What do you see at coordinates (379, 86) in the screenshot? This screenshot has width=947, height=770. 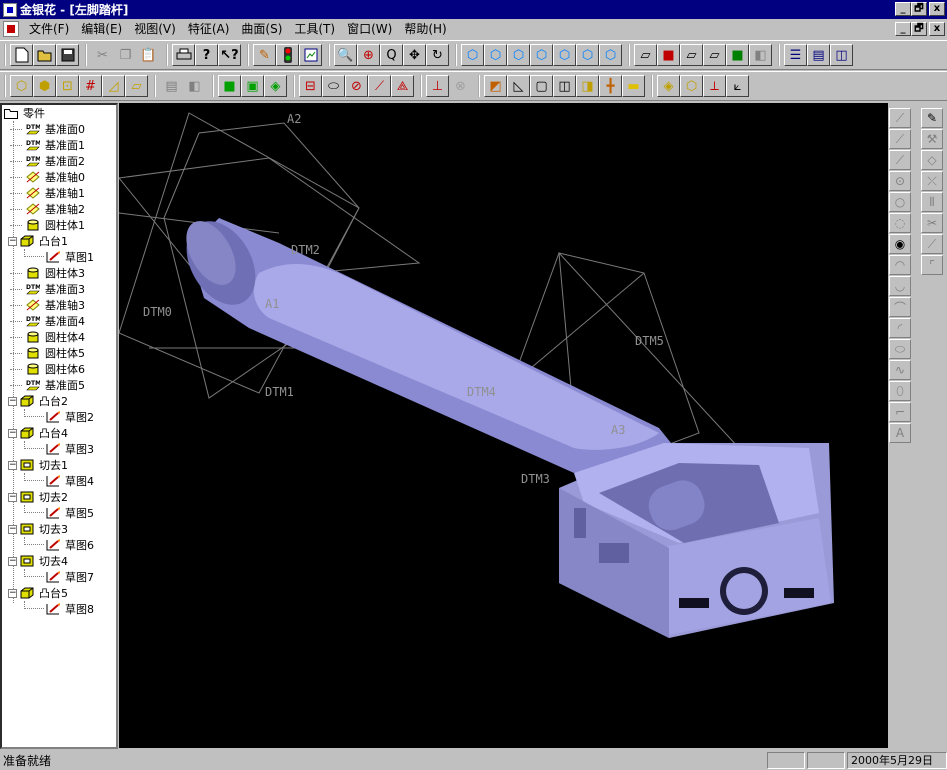 I see `datum-line-icon: ⟋` at bounding box center [379, 86].